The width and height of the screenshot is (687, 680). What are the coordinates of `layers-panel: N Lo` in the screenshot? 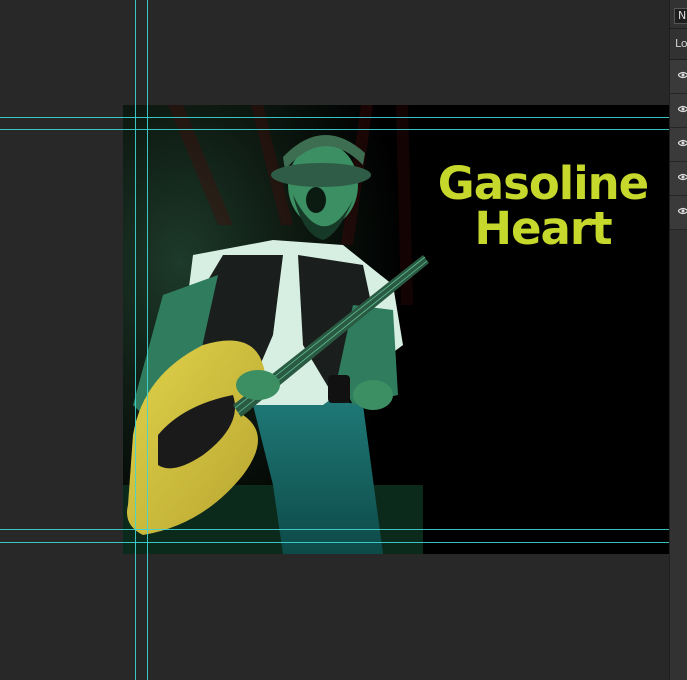 It's located at (678, 340).